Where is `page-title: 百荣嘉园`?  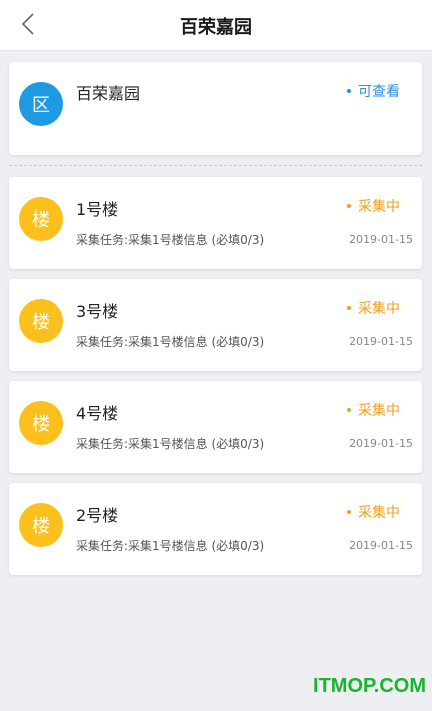
page-title: 百荣嘉园 is located at coordinates (216, 27).